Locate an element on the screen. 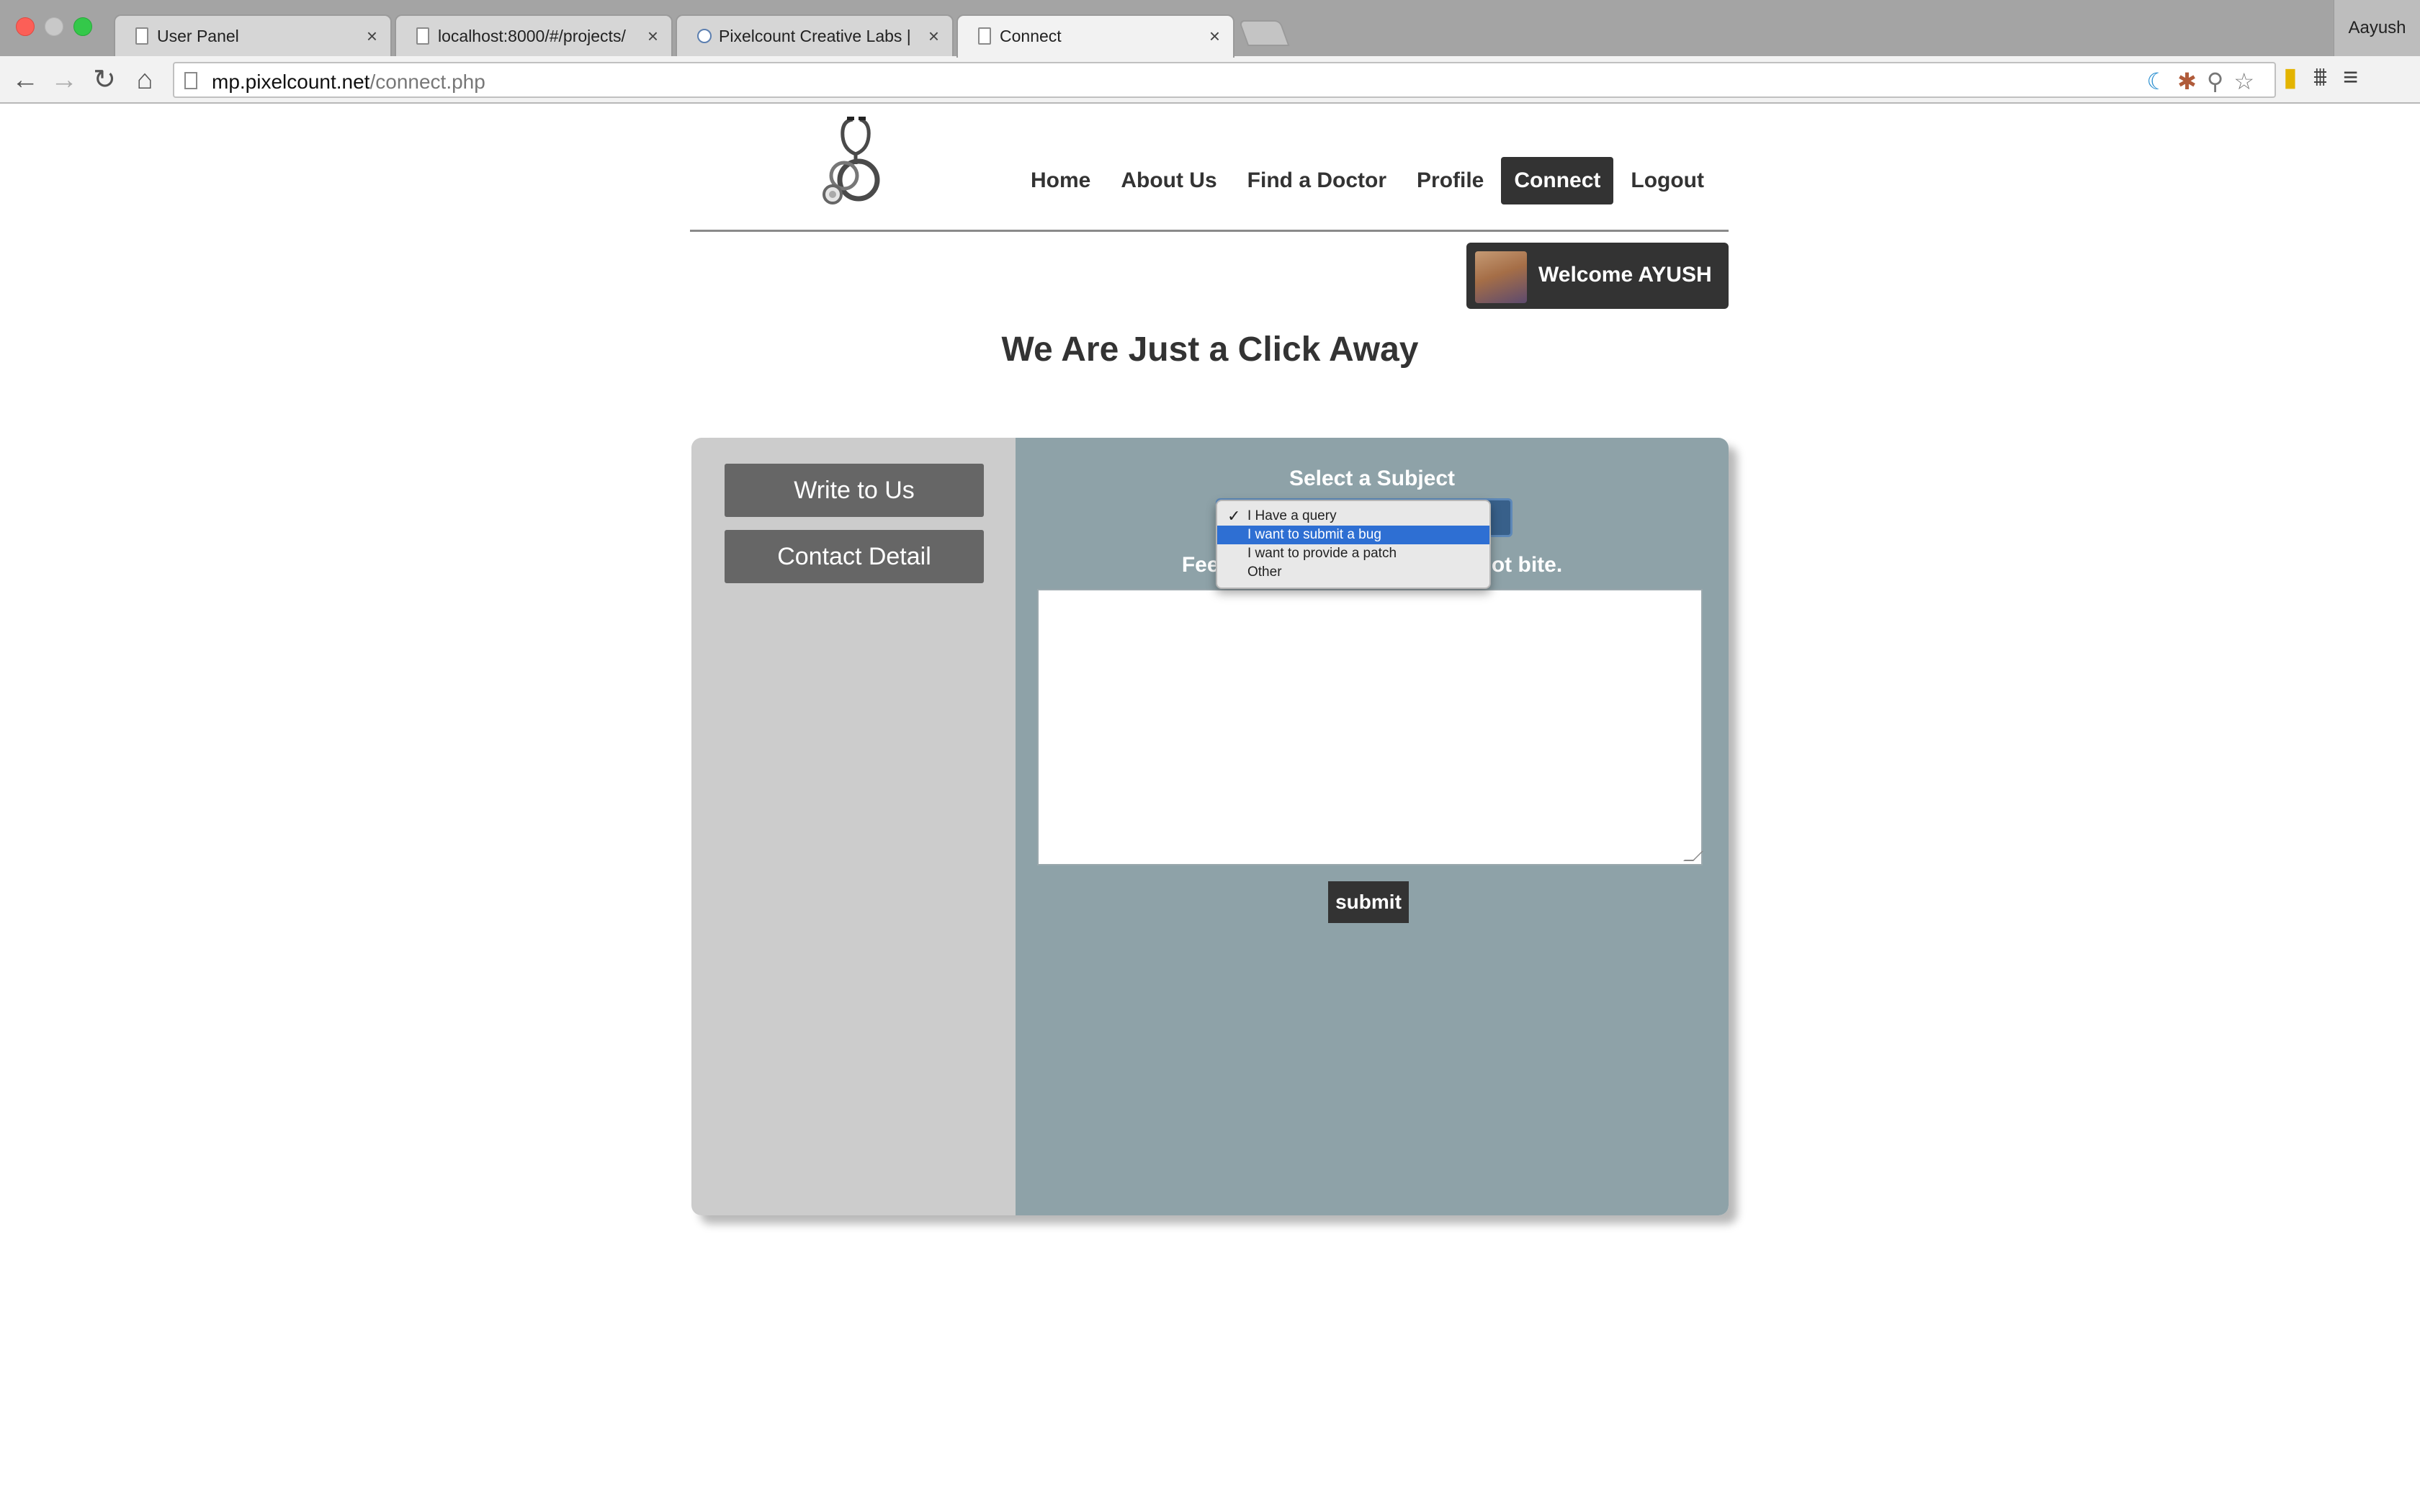 The height and width of the screenshot is (1512, 2420). option-label: I Have a query is located at coordinates (1292, 515).